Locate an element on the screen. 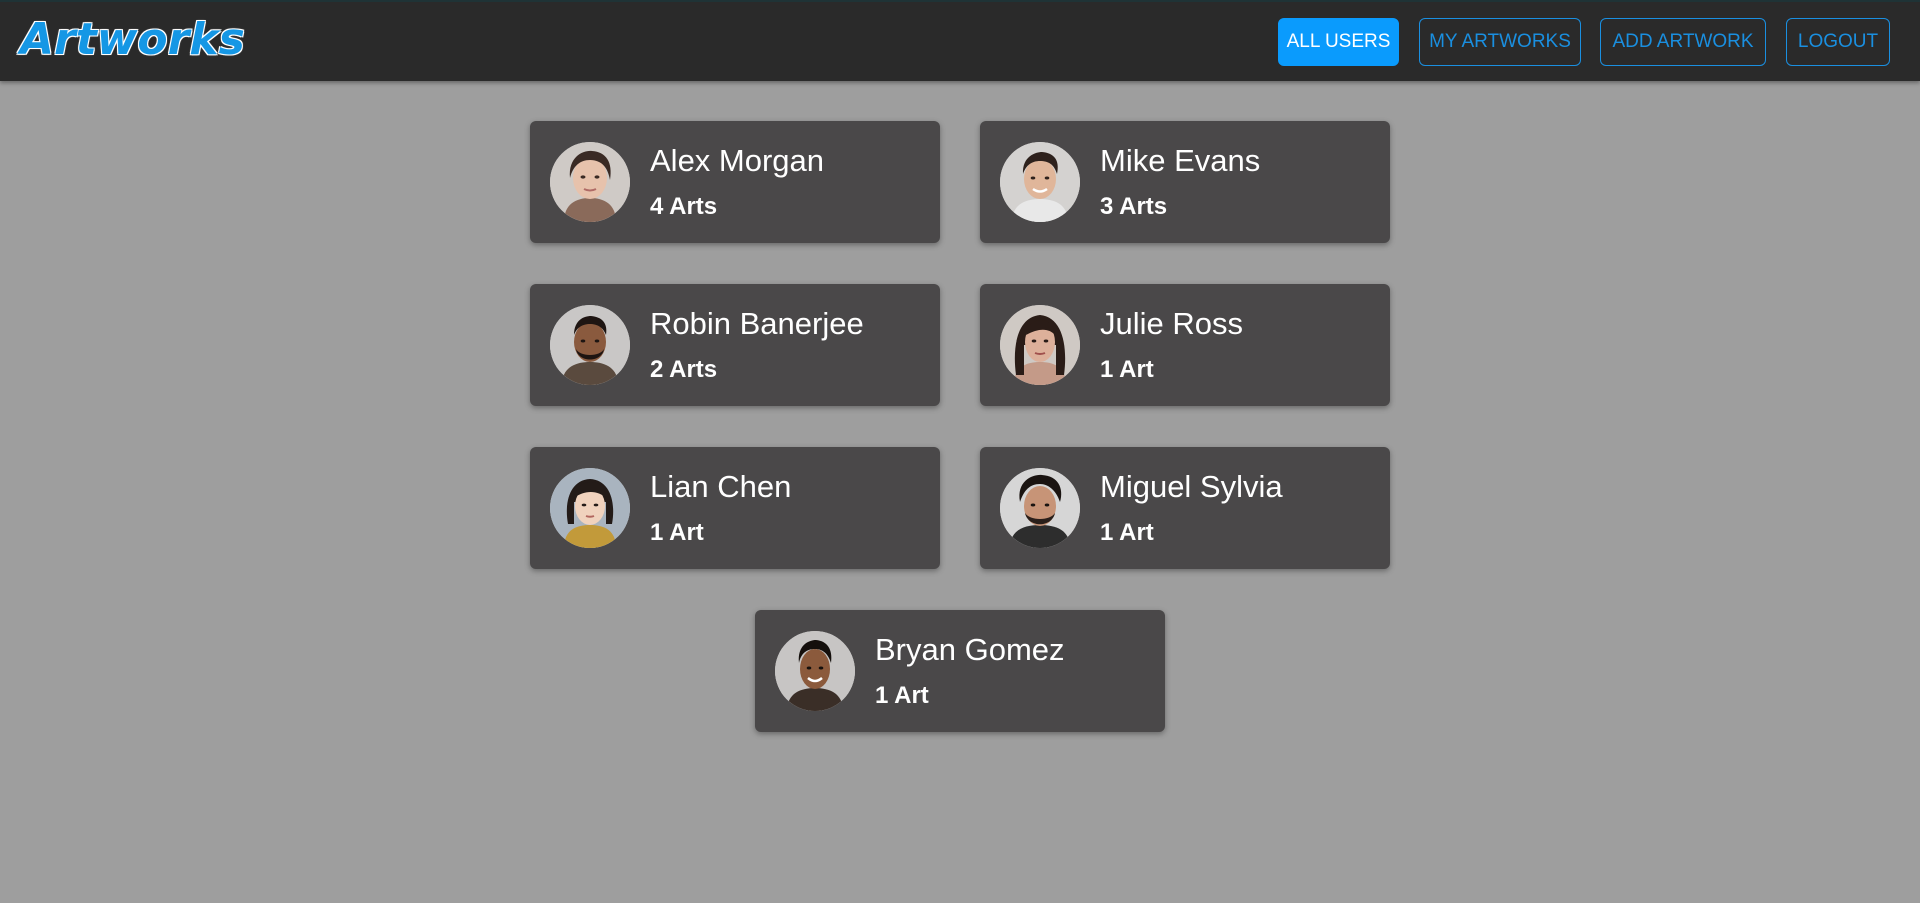 This screenshot has width=1920, height=903. all-users-button: ALL USERS is located at coordinates (1338, 42).